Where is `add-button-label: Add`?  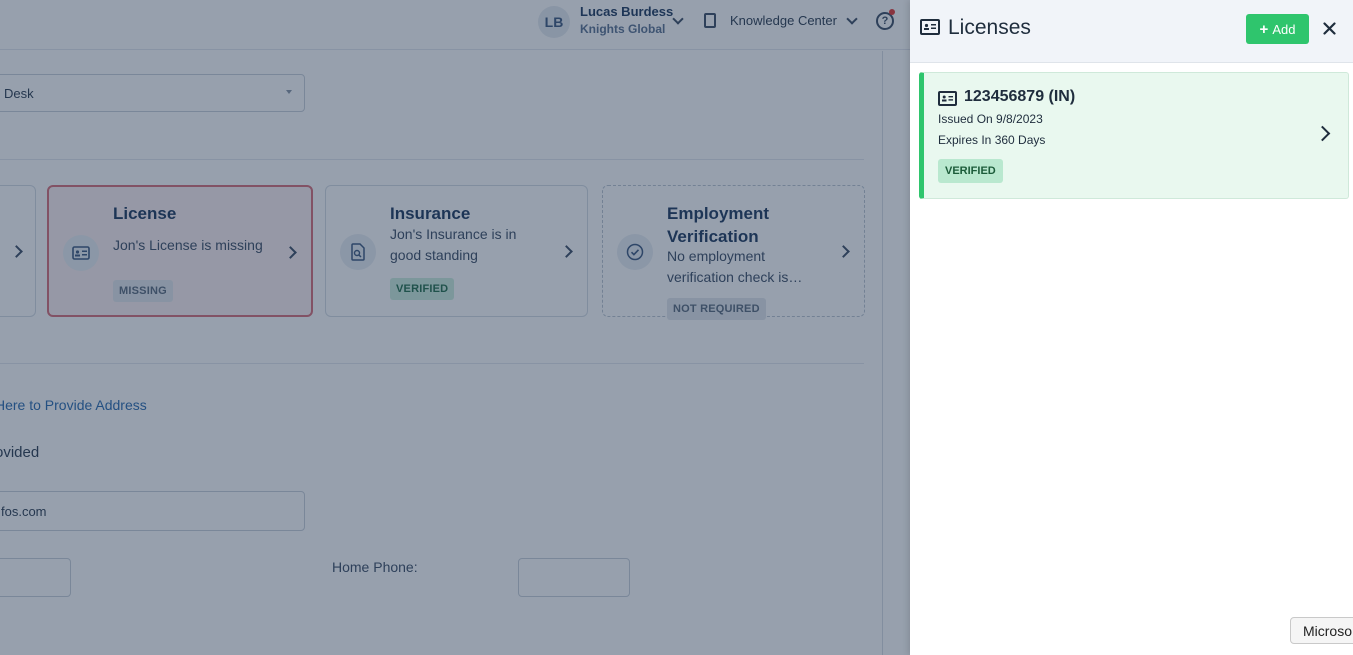
add-button-label: Add is located at coordinates (1284, 29).